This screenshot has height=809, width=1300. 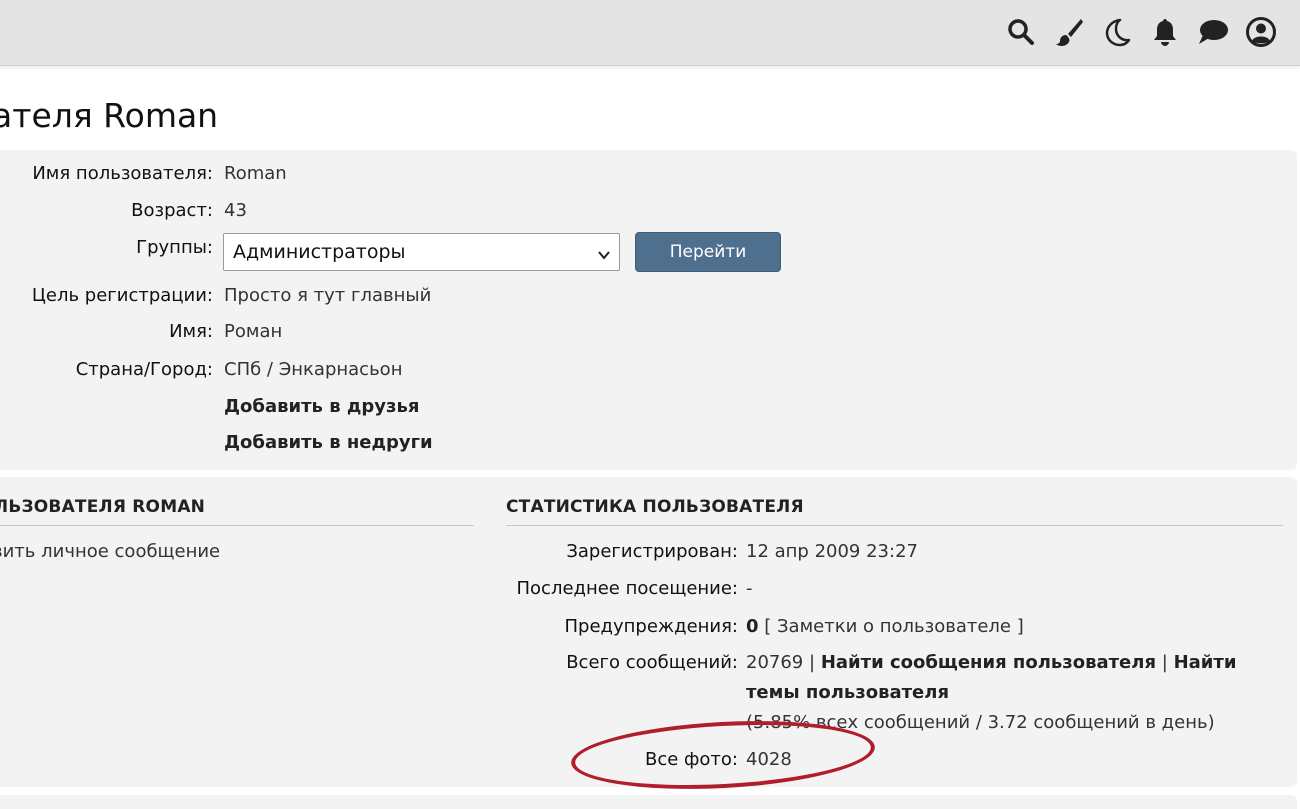 I want to click on name-value: Роман, so click(x=253, y=331).